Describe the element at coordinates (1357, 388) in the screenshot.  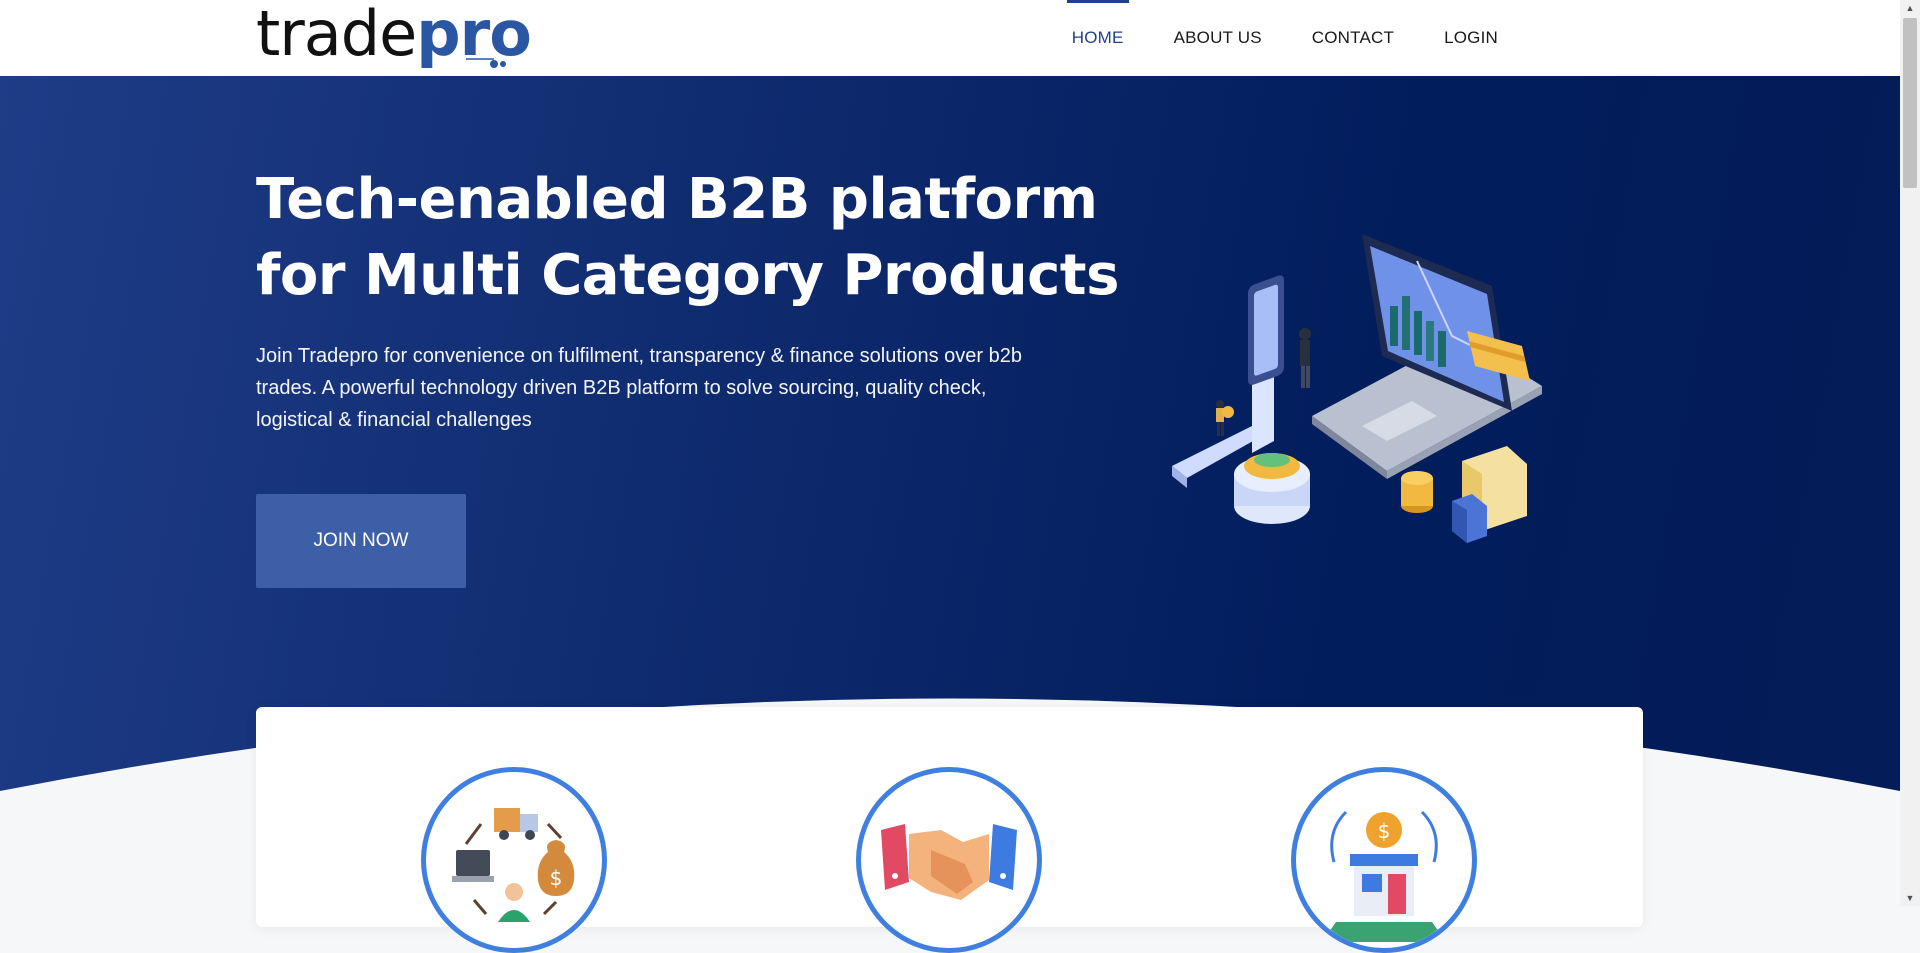
I see `laptop-analytics-illustration` at that location.